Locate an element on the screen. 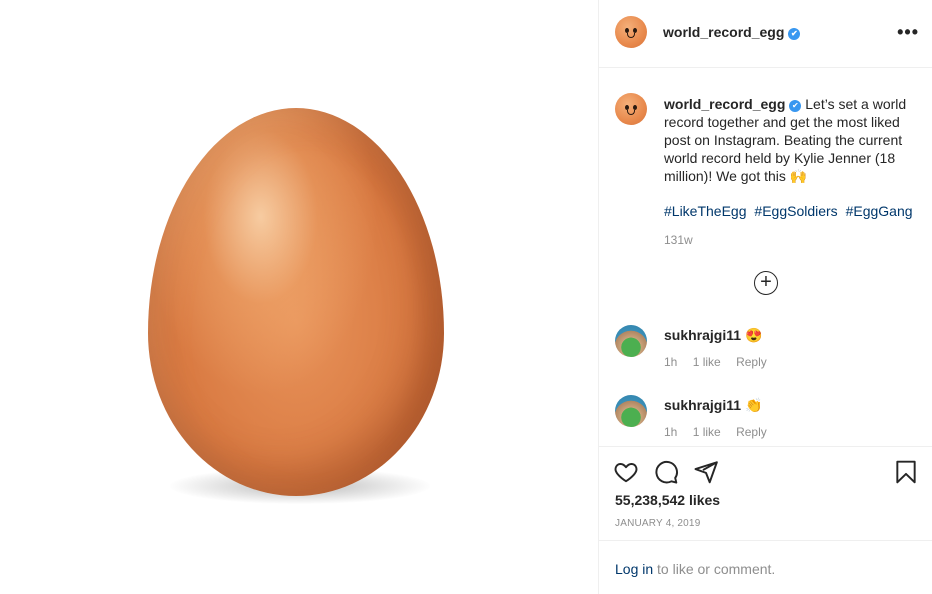 The height and width of the screenshot is (594, 932). post-date: JANUARY 4, 2019 is located at coordinates (657, 523).